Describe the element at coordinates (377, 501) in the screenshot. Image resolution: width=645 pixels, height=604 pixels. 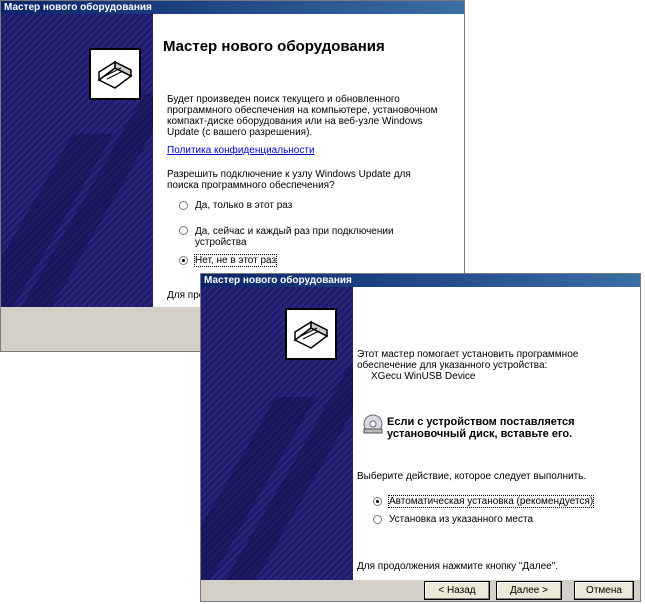
I see `radio-auto-install` at that location.